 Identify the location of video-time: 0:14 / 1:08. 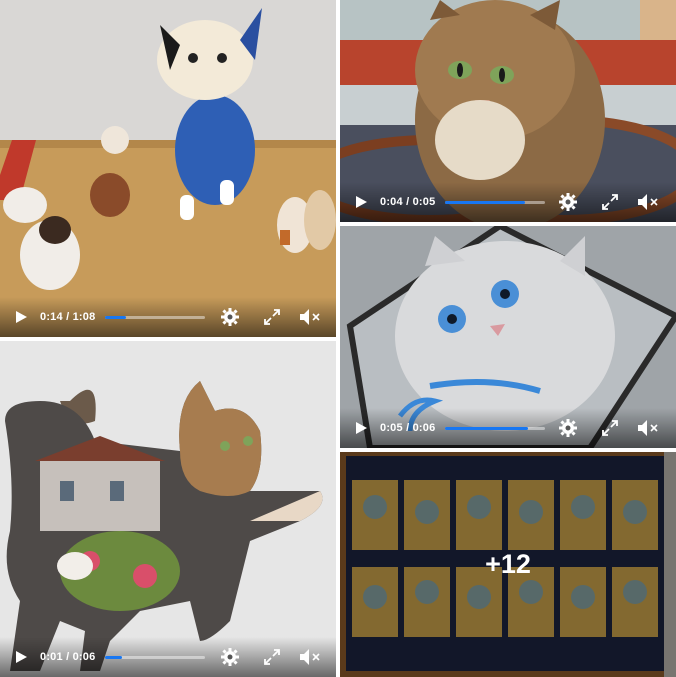
(68, 317).